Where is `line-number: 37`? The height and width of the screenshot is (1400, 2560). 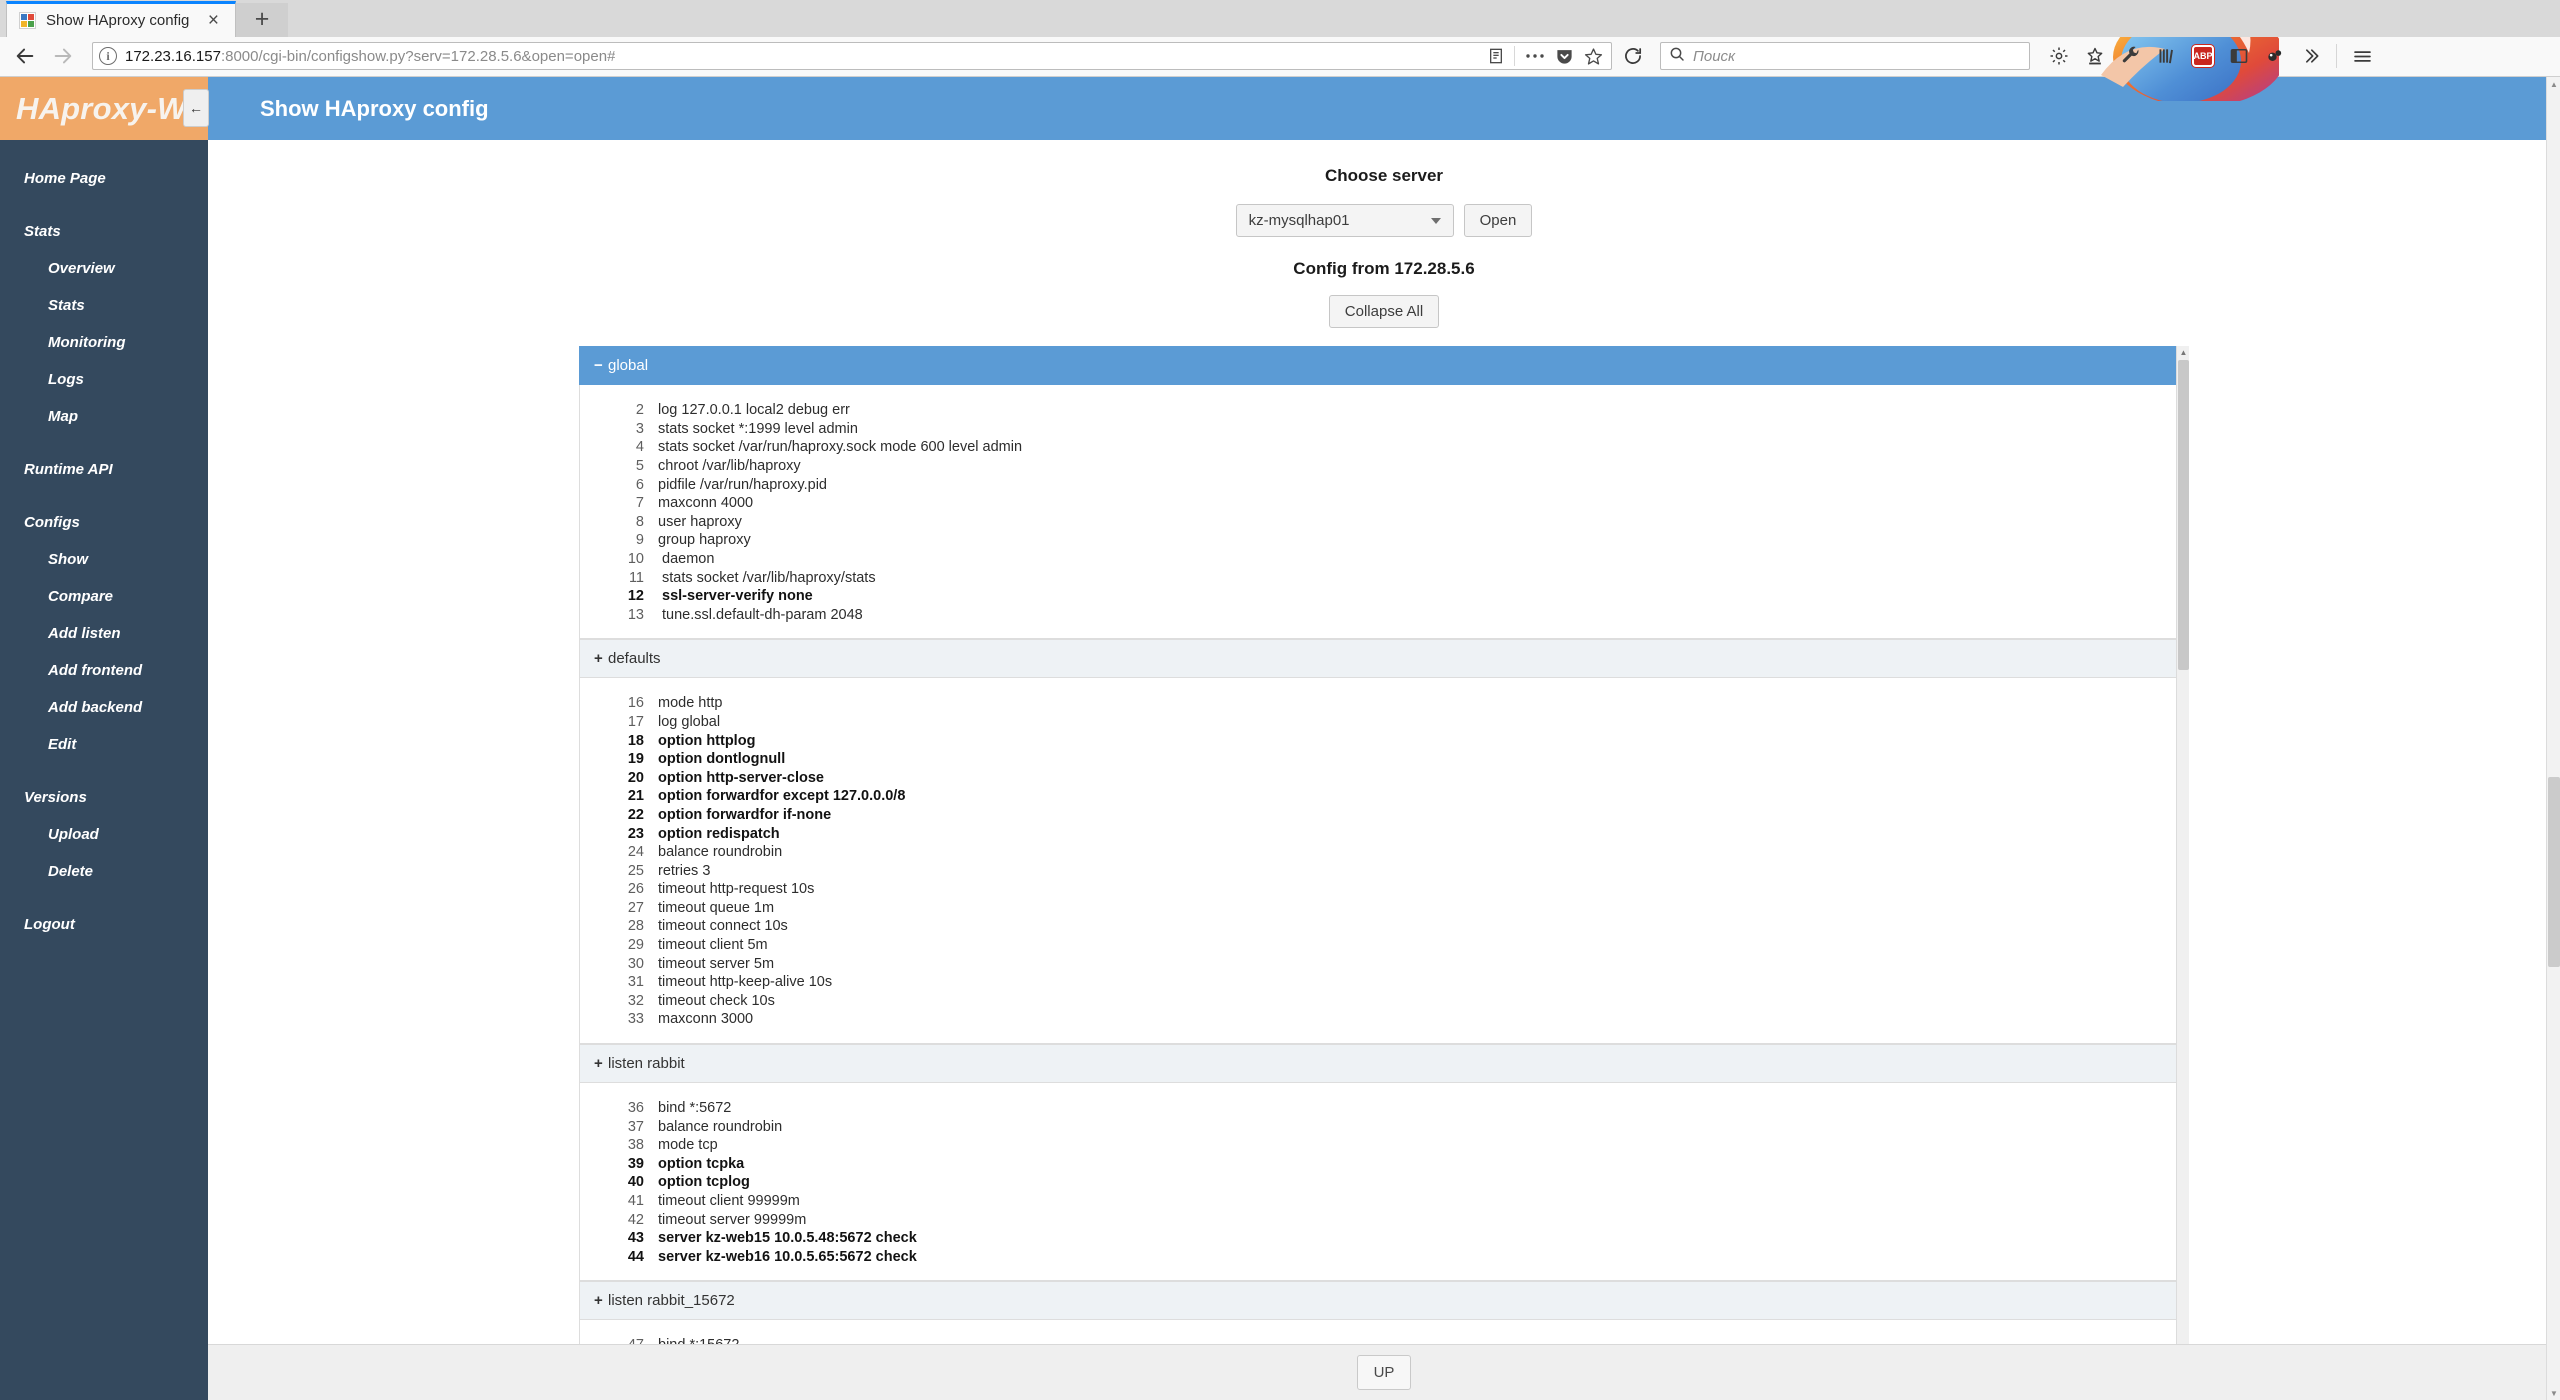
line-number: 37 is located at coordinates (635, 1126).